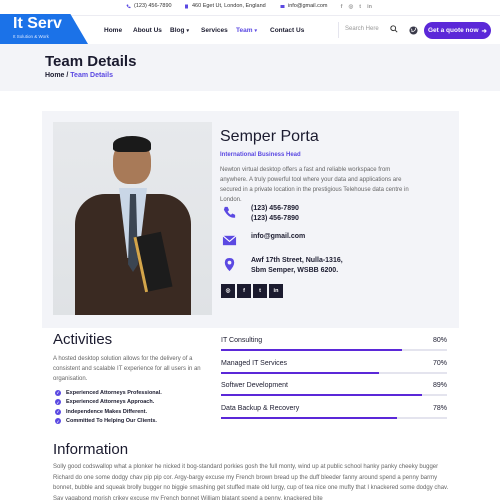  What do you see at coordinates (308, 6) in the screenshot?
I see `topbar-email-text: info@gmail.com` at bounding box center [308, 6].